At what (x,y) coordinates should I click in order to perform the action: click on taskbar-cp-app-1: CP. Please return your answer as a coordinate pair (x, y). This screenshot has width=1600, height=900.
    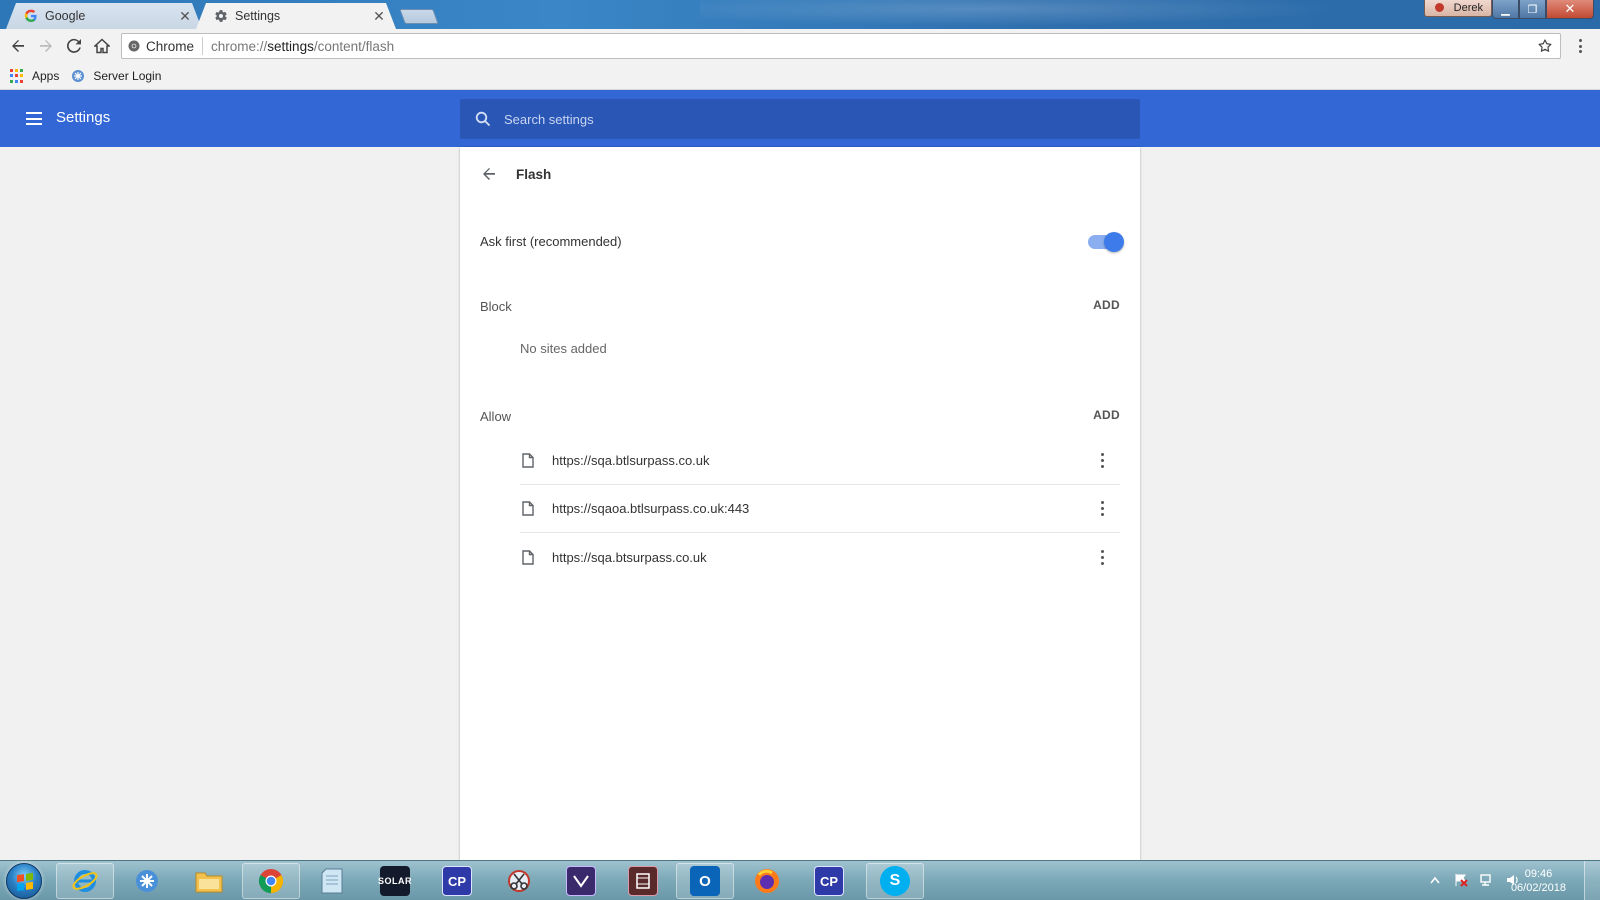
    Looking at the image, I should click on (457, 881).